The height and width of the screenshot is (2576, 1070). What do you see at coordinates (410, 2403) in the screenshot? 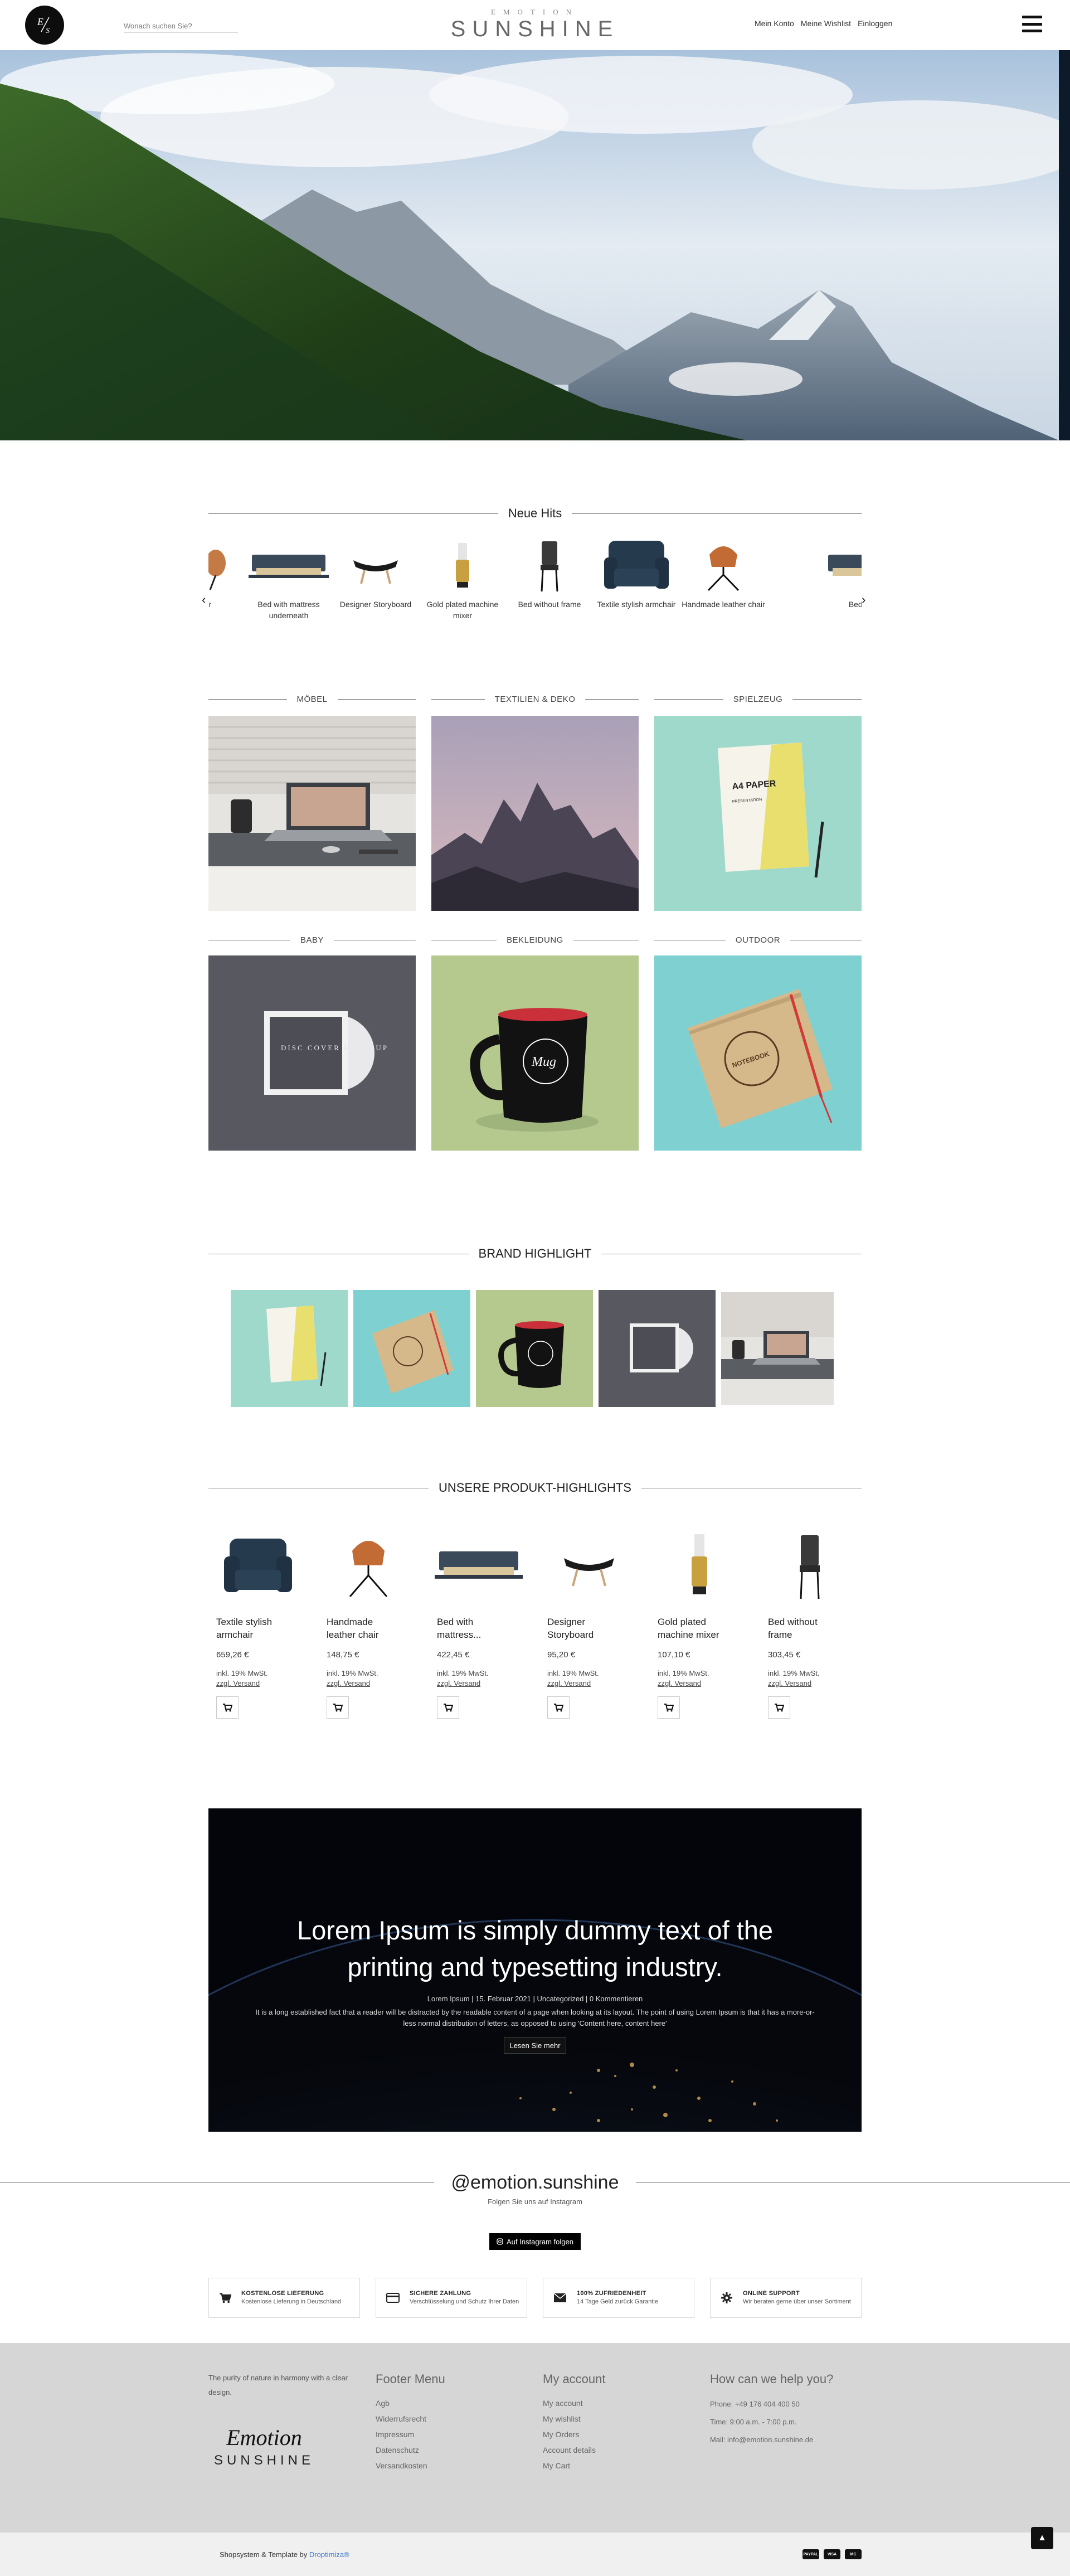
I see `footer-link-agb: Agb` at bounding box center [410, 2403].